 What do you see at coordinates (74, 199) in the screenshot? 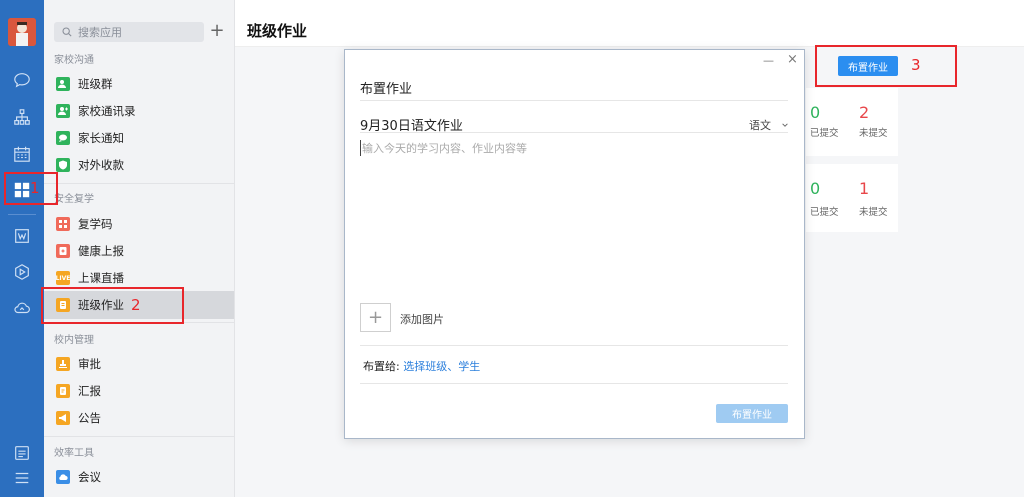
I see `section-title: 安全复学` at bounding box center [74, 199].